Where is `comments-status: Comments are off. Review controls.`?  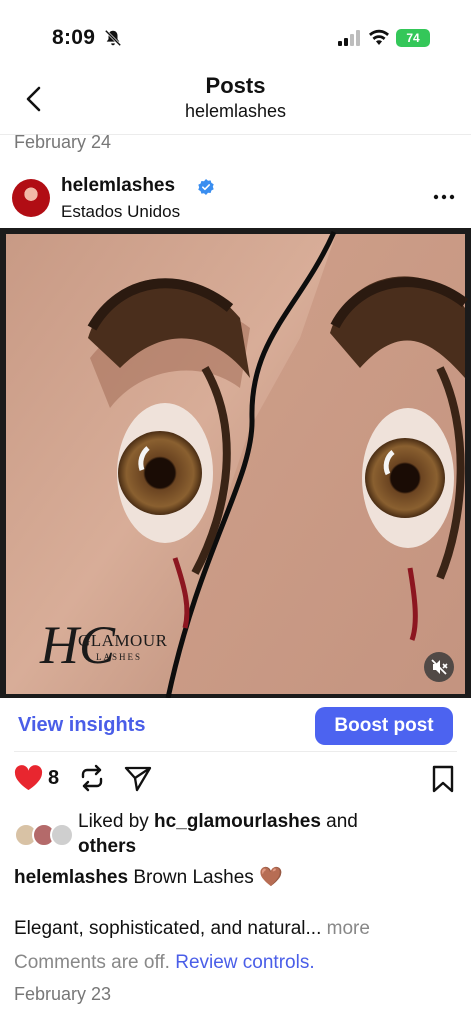
comments-status: Comments are off. Review controls. is located at coordinates (164, 963).